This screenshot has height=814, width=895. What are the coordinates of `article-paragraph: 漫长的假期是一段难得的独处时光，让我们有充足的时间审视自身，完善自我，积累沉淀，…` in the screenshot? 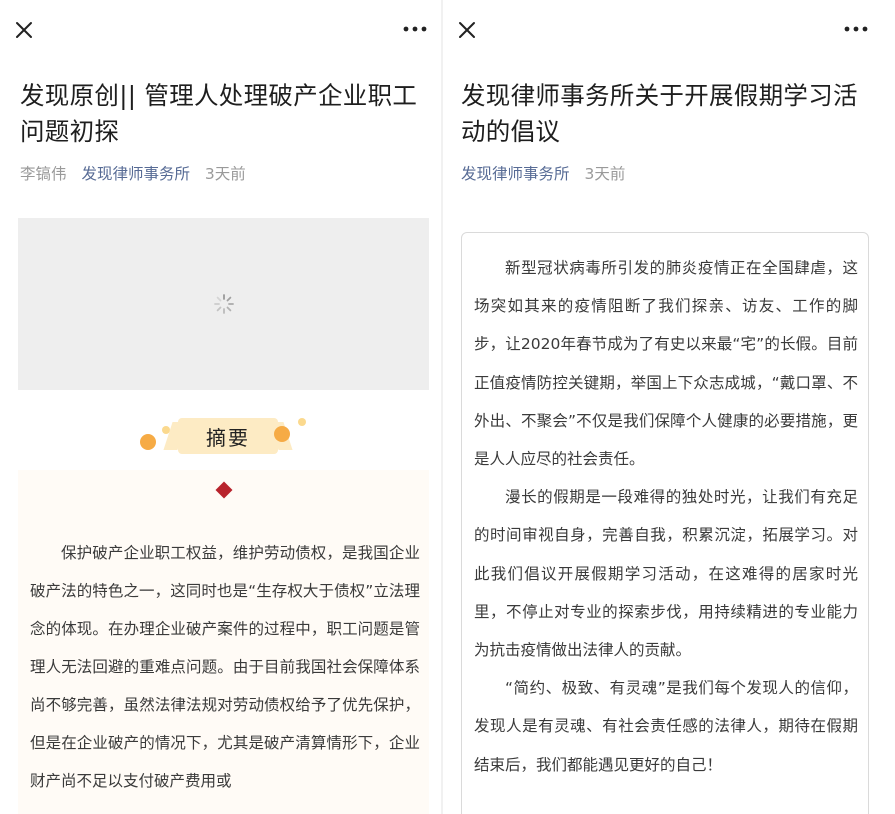 It's located at (666, 574).